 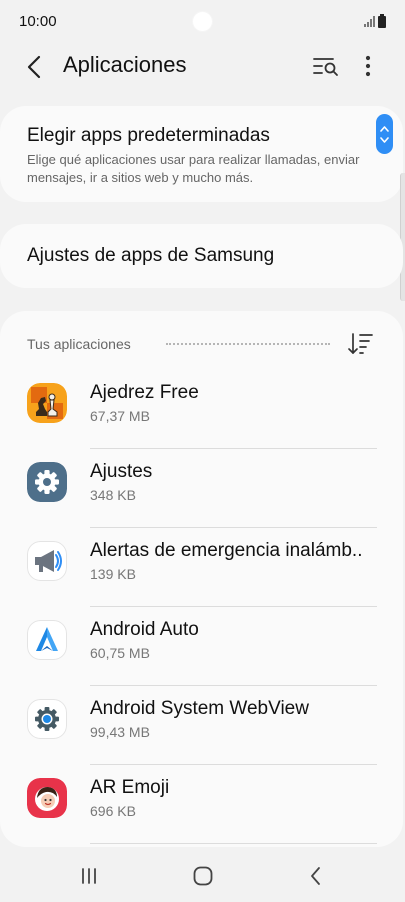 I want to click on app-name: AR Emoji, so click(x=130, y=787).